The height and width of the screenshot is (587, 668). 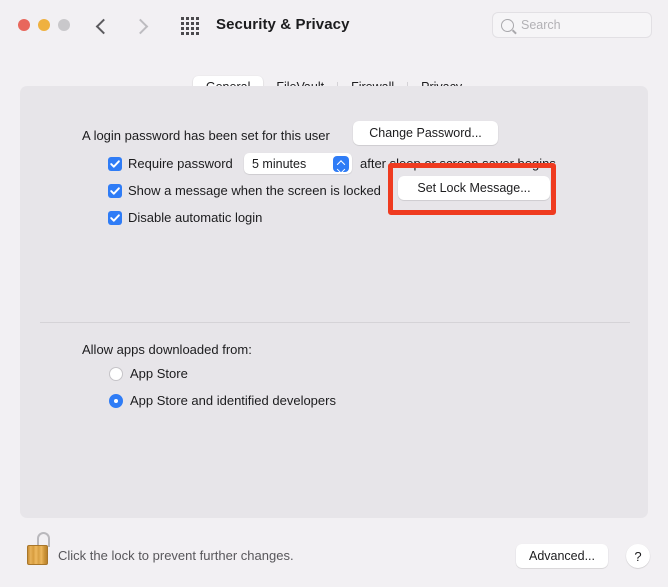 I want to click on require-password-suffix-label: after sleep or screen saver begins, so click(x=458, y=163).